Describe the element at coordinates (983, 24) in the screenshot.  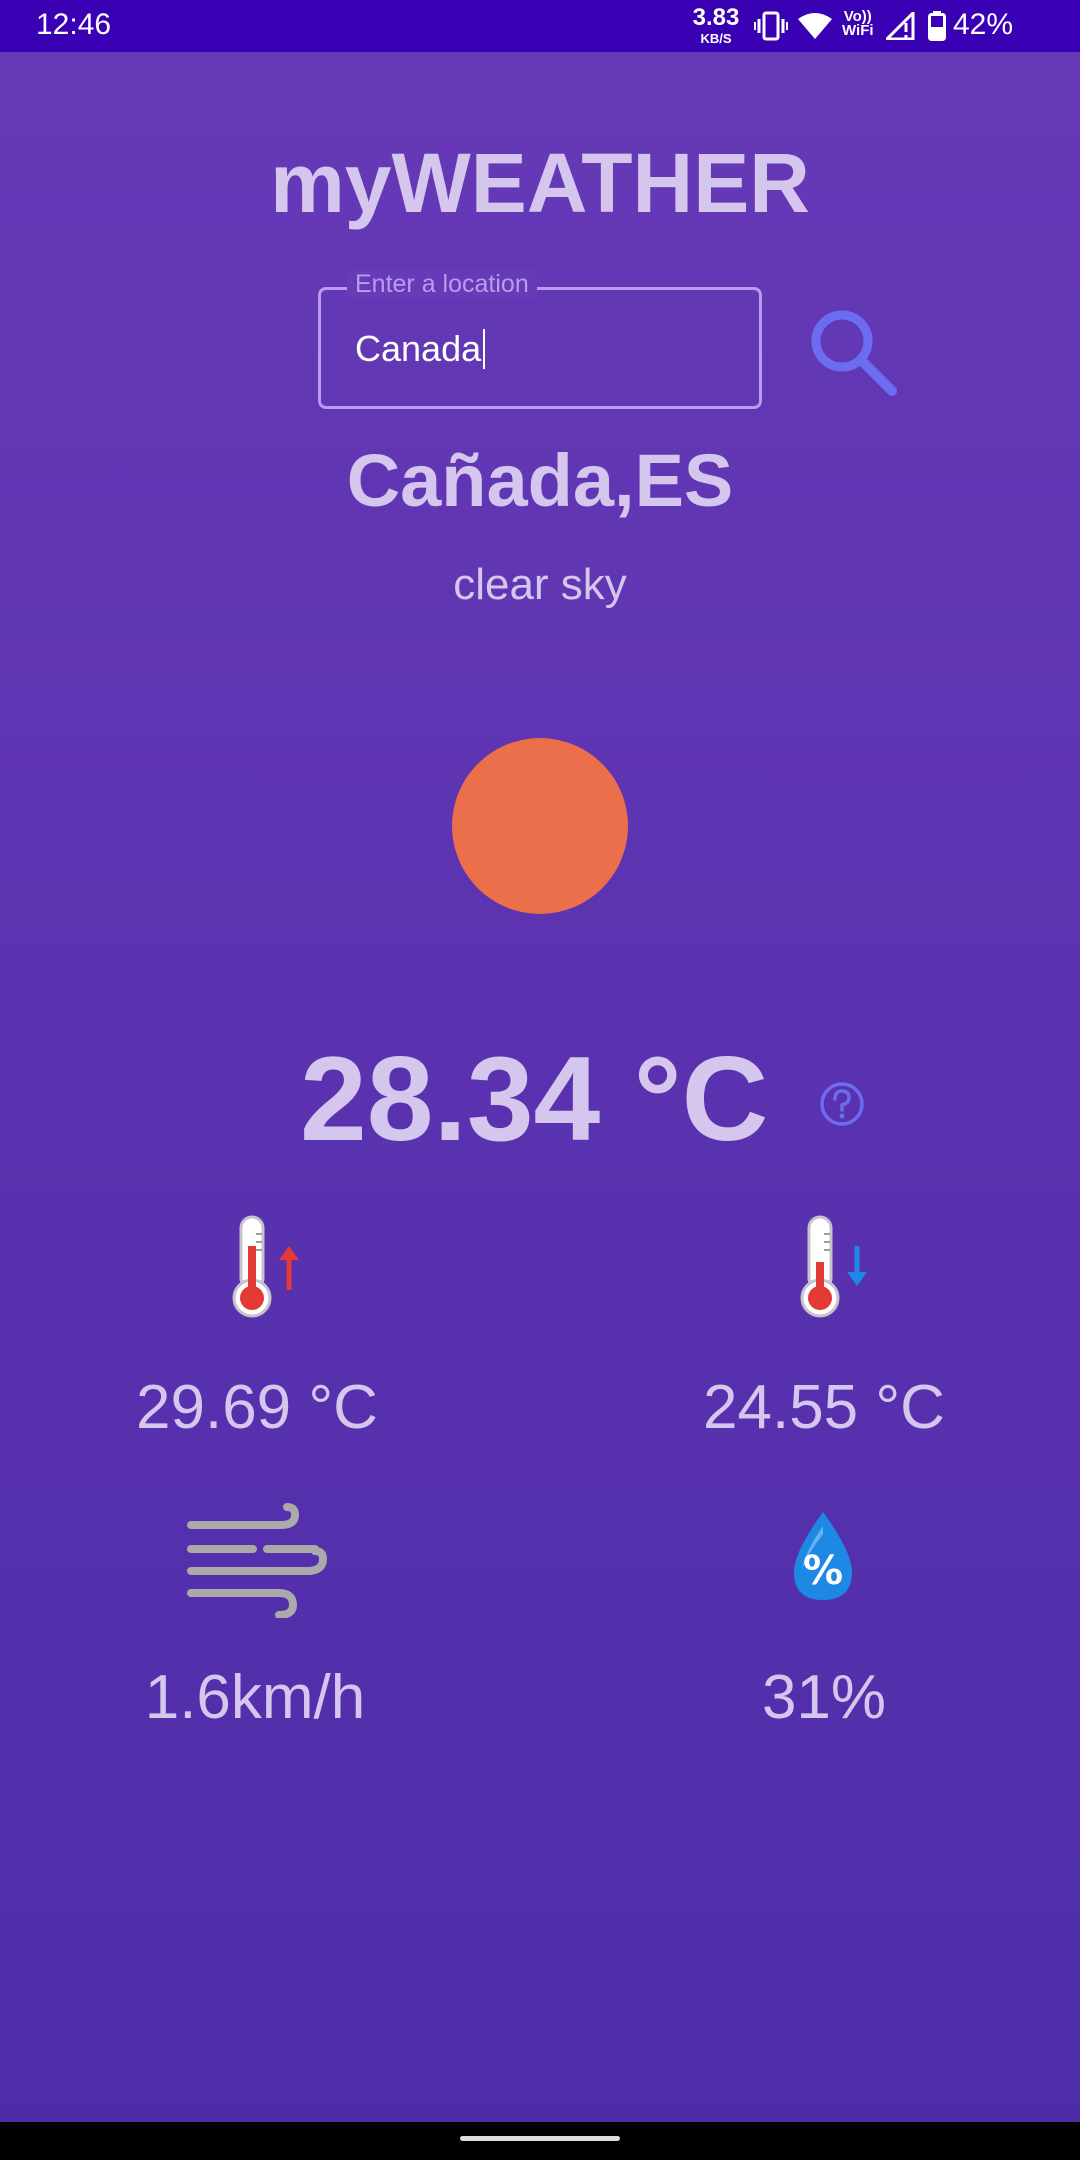
I see `battery-percent: 42%` at that location.